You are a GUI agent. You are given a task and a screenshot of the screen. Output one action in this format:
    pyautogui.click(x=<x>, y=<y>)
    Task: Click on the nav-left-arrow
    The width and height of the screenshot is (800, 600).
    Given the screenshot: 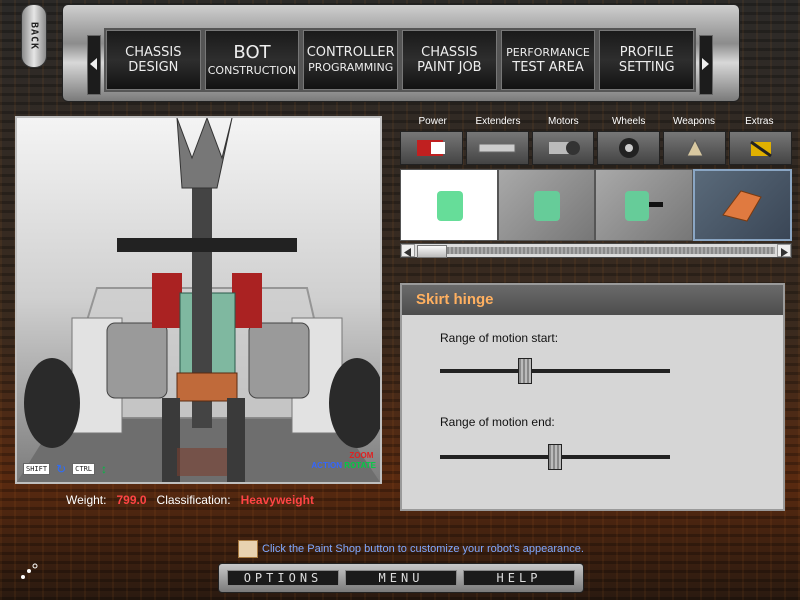 What is the action you would take?
    pyautogui.click(x=94, y=65)
    